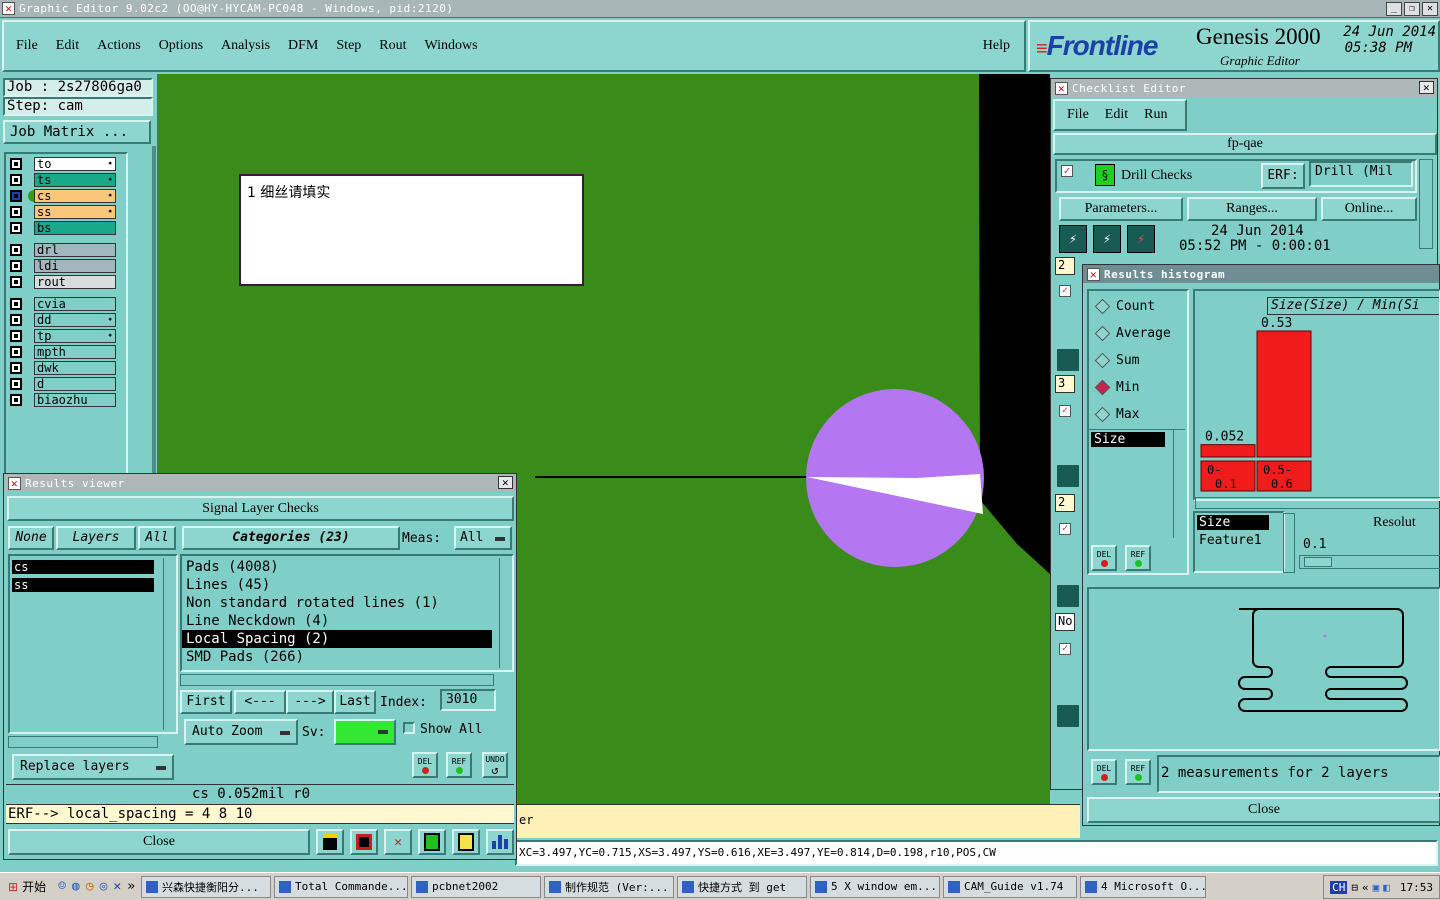  Describe the element at coordinates (260, 702) in the screenshot. I see `prev-button: <---` at that location.